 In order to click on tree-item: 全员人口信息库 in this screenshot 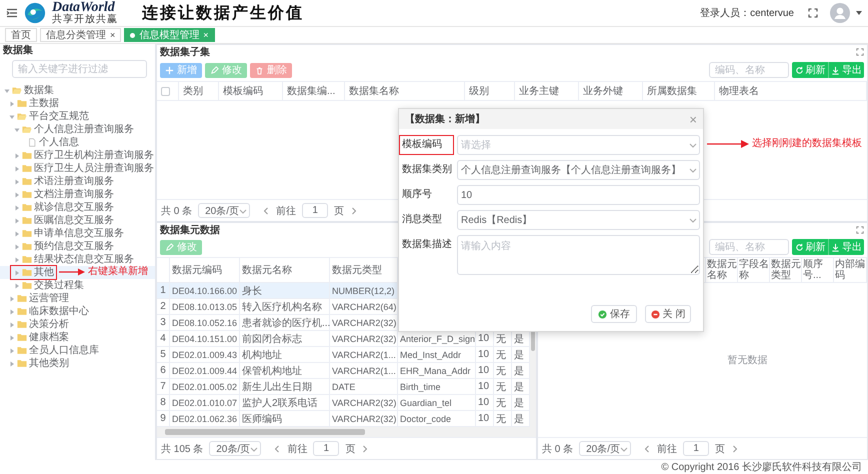, I will do `click(77, 350)`.